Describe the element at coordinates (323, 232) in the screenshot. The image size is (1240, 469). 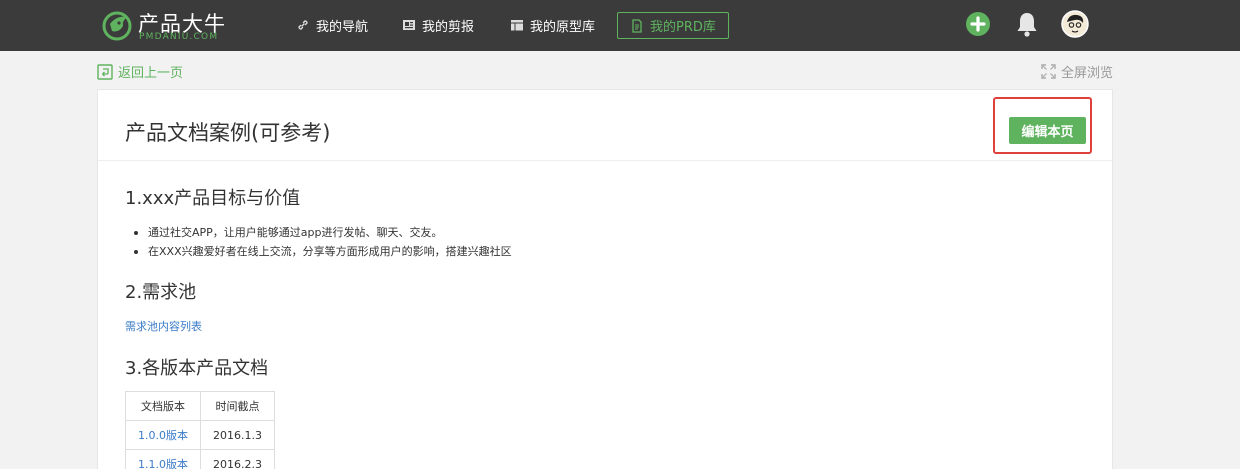
I see `list-item: 通过社交APP，让用户能够通过app进行发帖、聊天、交友。` at that location.